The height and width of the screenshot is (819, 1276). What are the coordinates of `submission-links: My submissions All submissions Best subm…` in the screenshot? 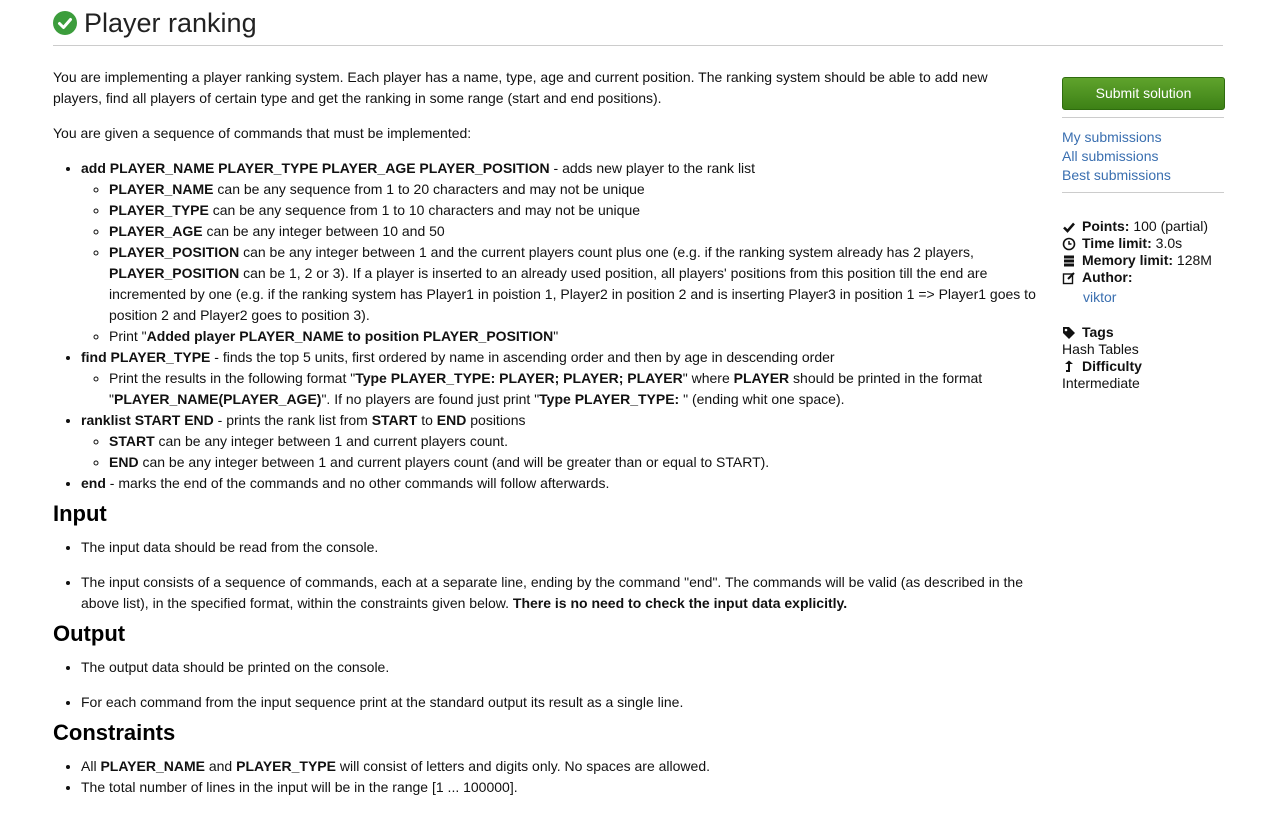 It's located at (1143, 156).